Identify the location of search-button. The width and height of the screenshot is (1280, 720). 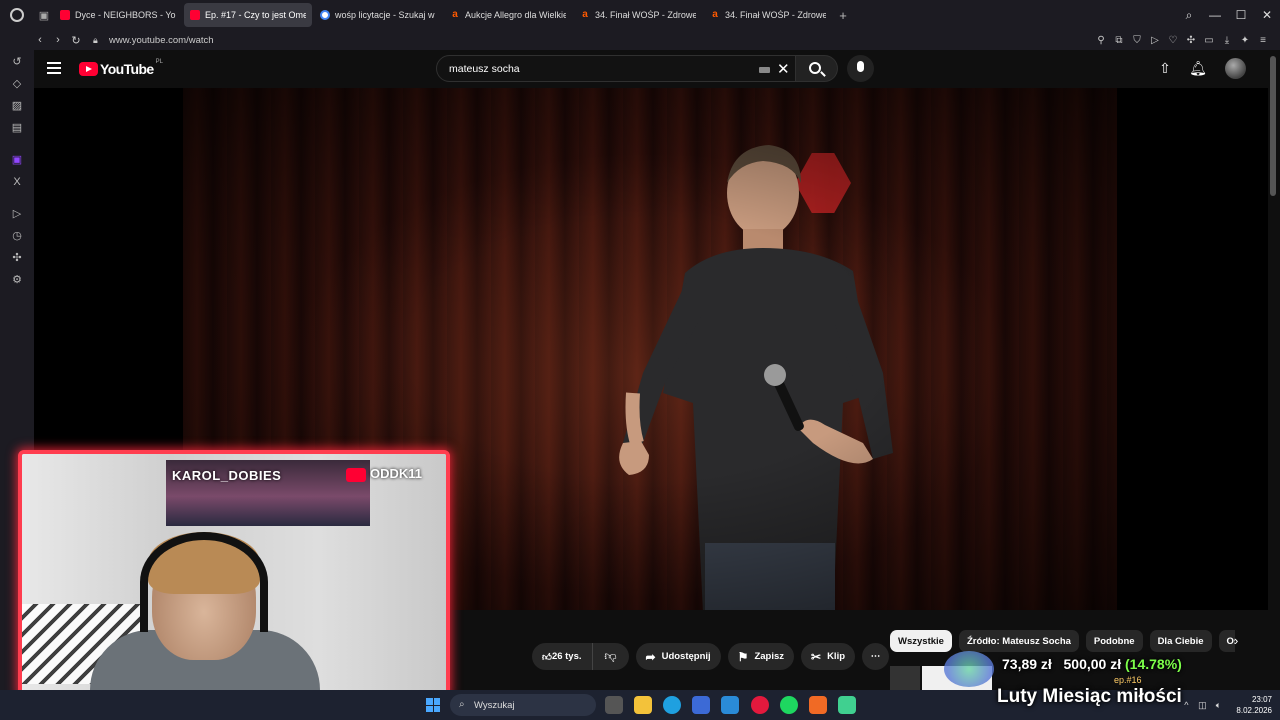
(817, 68).